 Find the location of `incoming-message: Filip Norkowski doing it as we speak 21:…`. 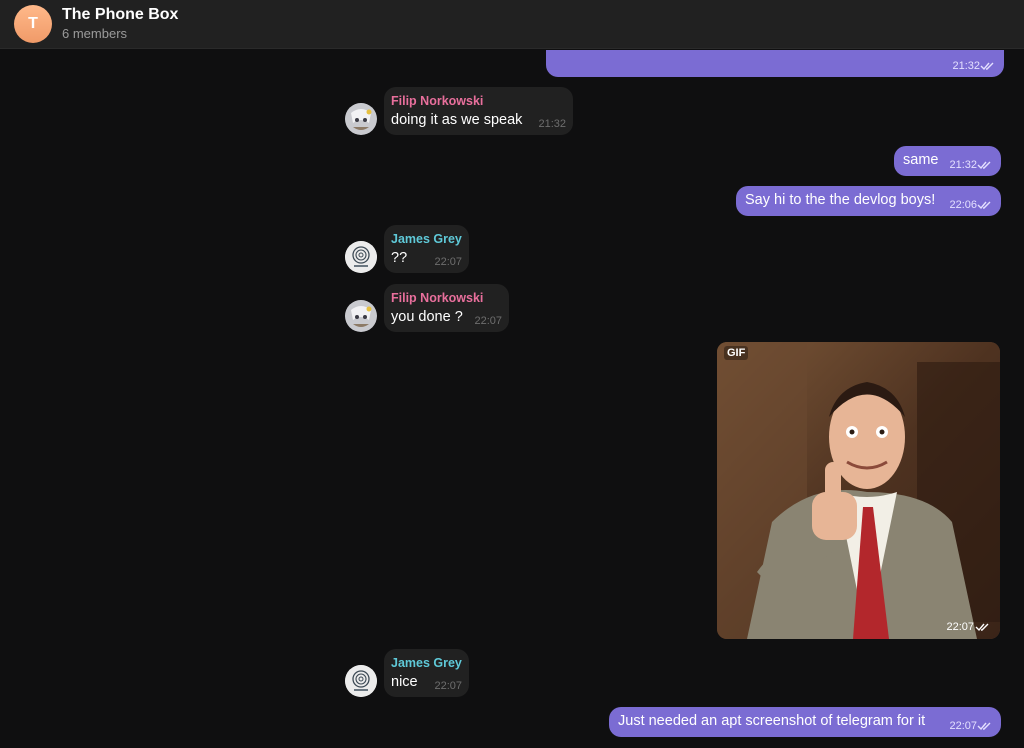

incoming-message: Filip Norkowski doing it as we speak 21:… is located at coordinates (478, 111).